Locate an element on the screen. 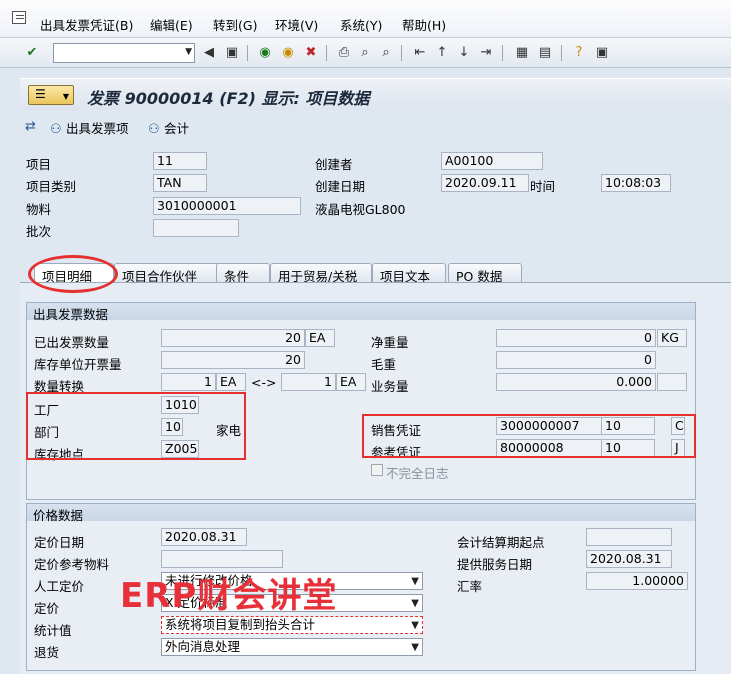  volume-field: 0.000 is located at coordinates (576, 382).